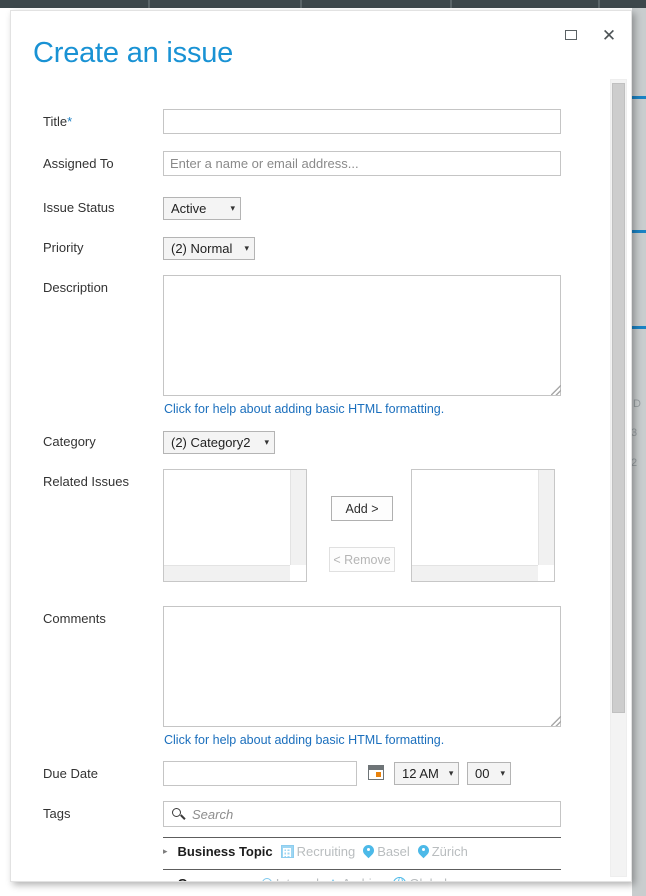 This screenshot has height=896, width=646. What do you see at coordinates (178, 814) in the screenshot?
I see `search-icon` at bounding box center [178, 814].